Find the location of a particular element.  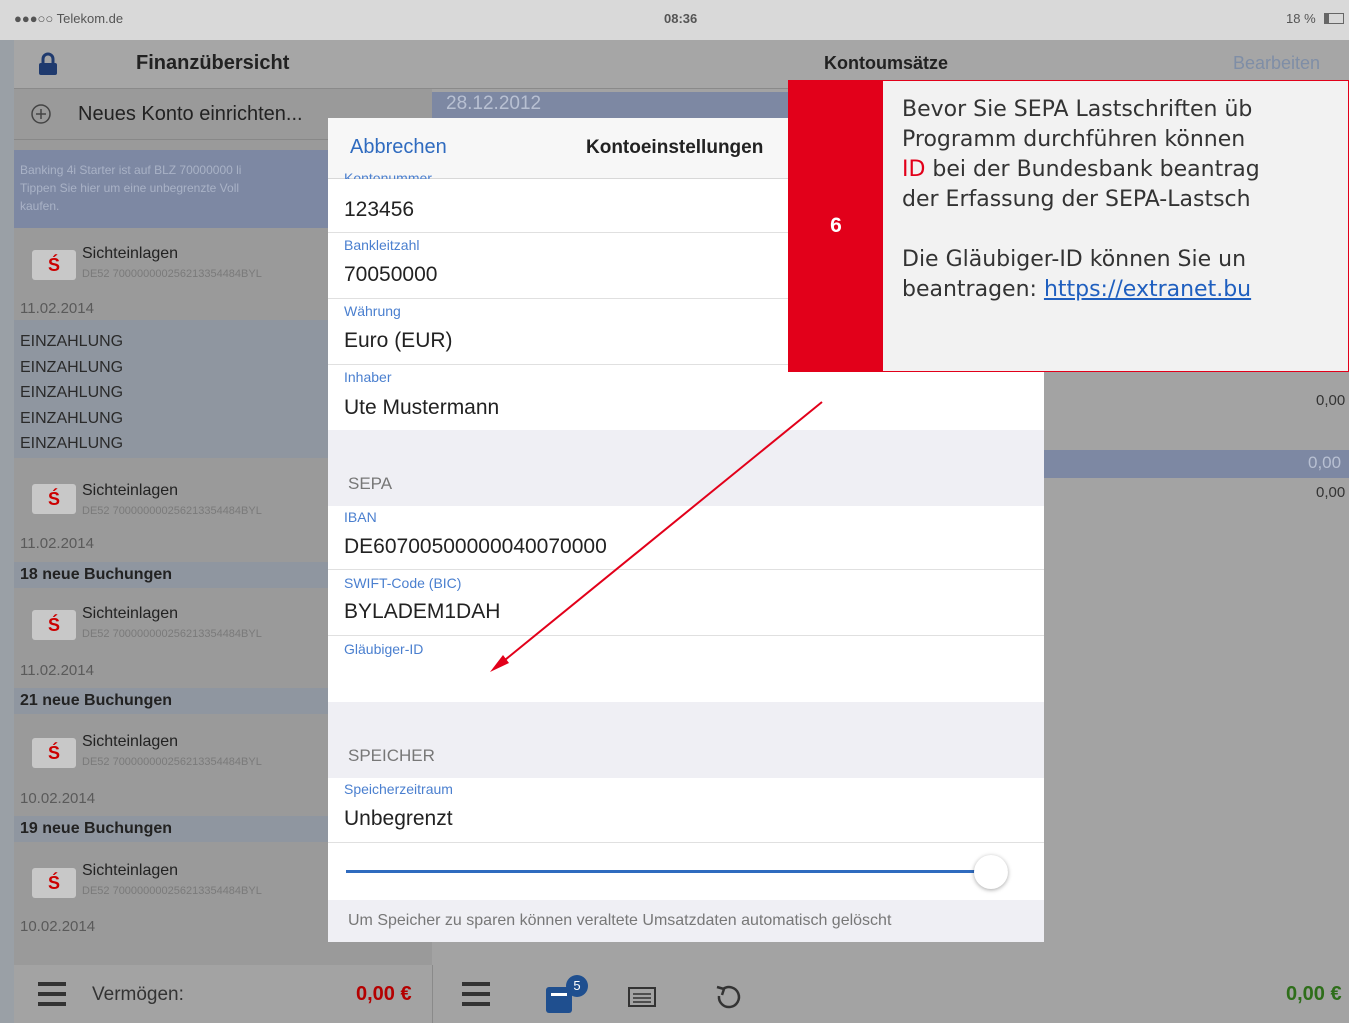

callout-link: https://extranet.bu is located at coordinates (1147, 289).